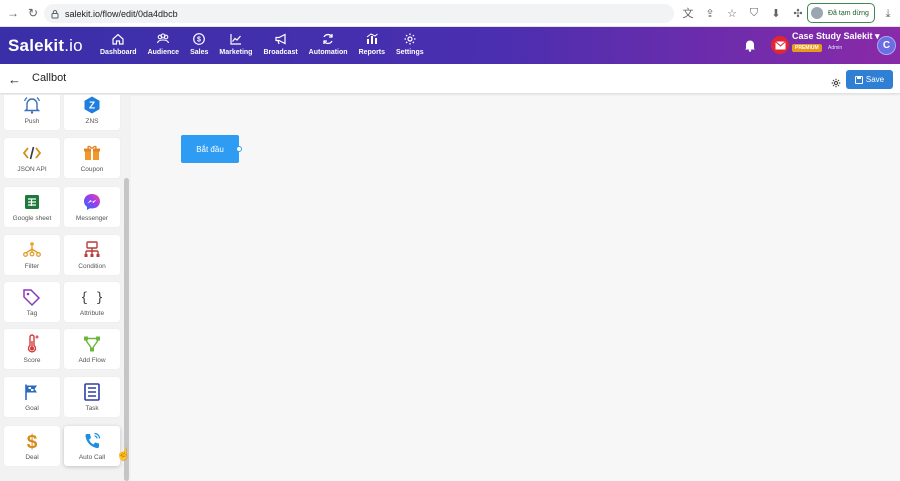 This screenshot has height=481, width=900. What do you see at coordinates (92, 344) in the screenshot?
I see `flow-icon` at bounding box center [92, 344].